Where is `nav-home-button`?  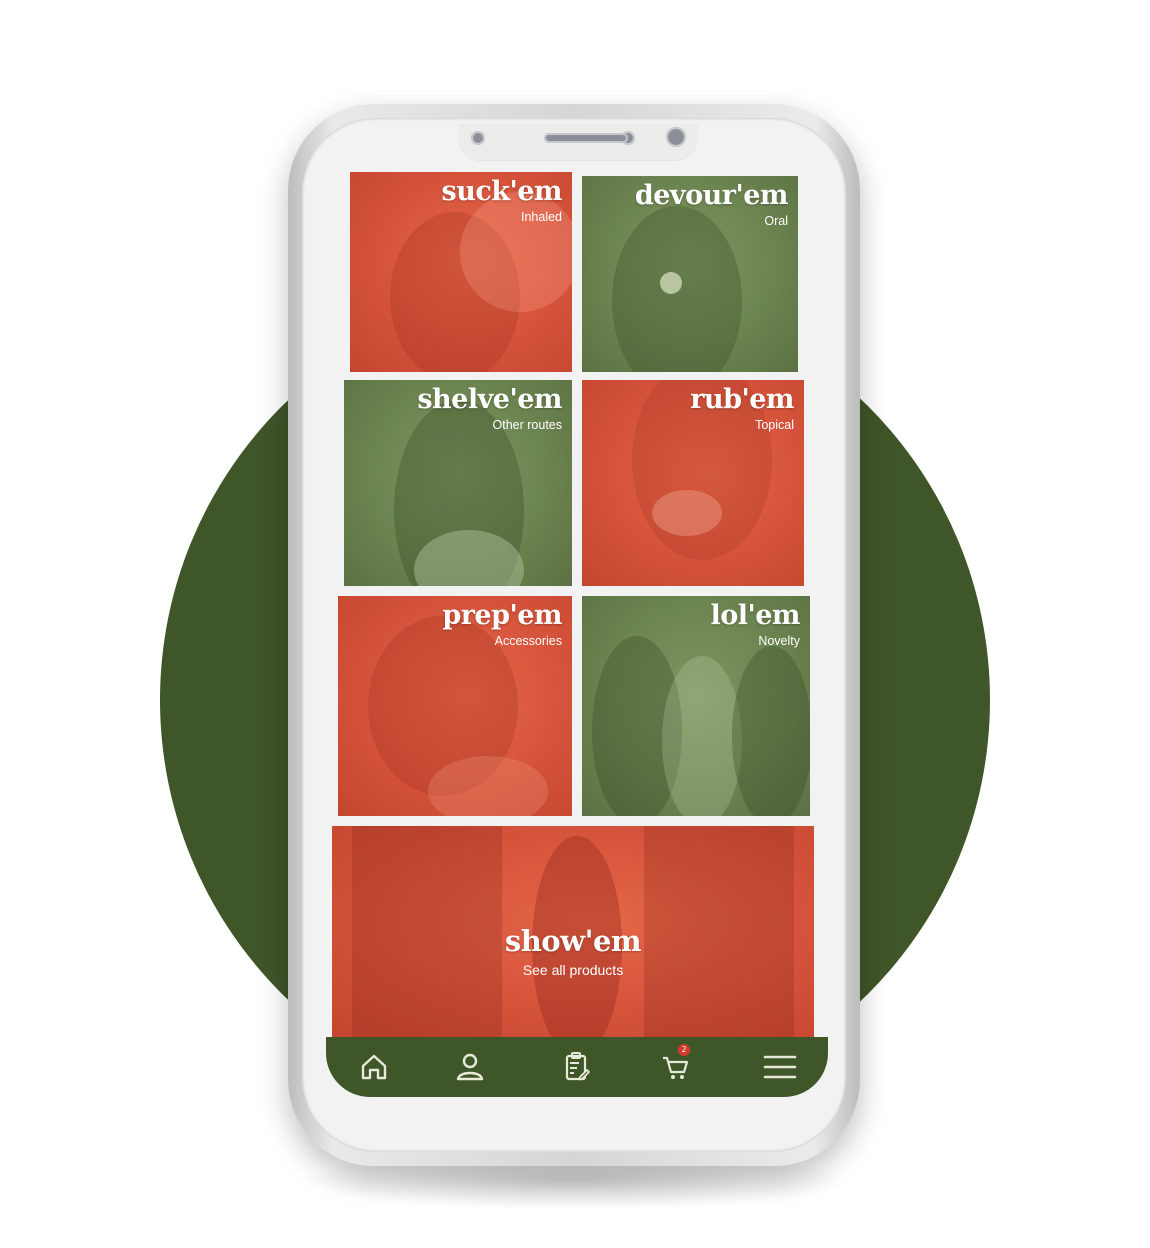
nav-home-button is located at coordinates (374, 1067).